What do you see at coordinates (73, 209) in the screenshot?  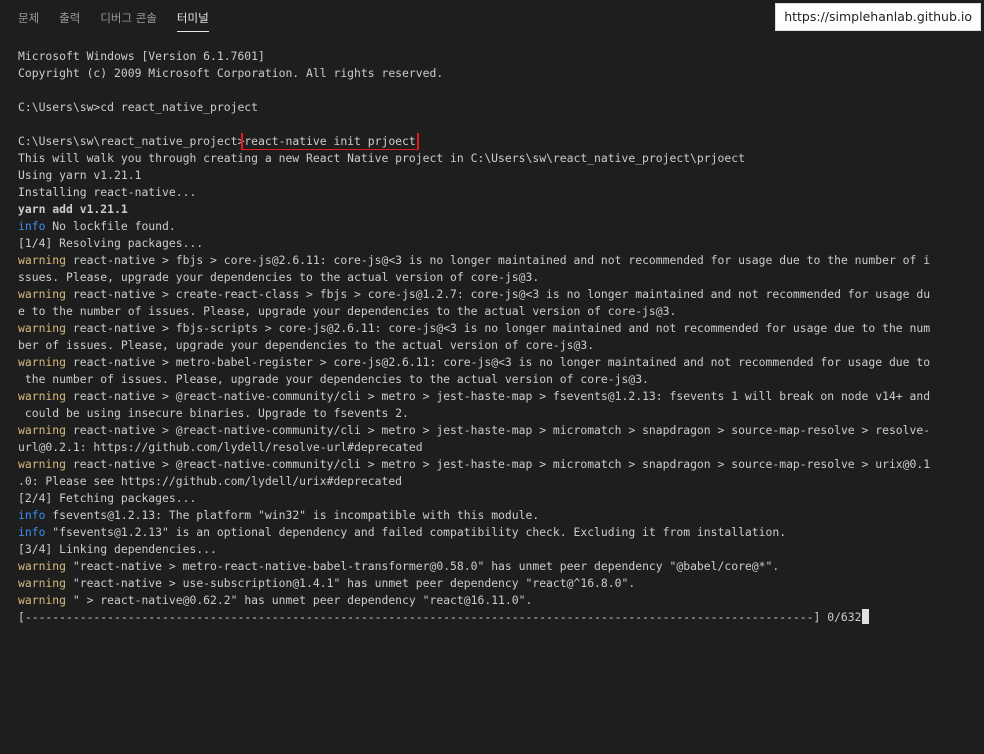 I see `terminal-line: yarn add v1.21.1` at bounding box center [73, 209].